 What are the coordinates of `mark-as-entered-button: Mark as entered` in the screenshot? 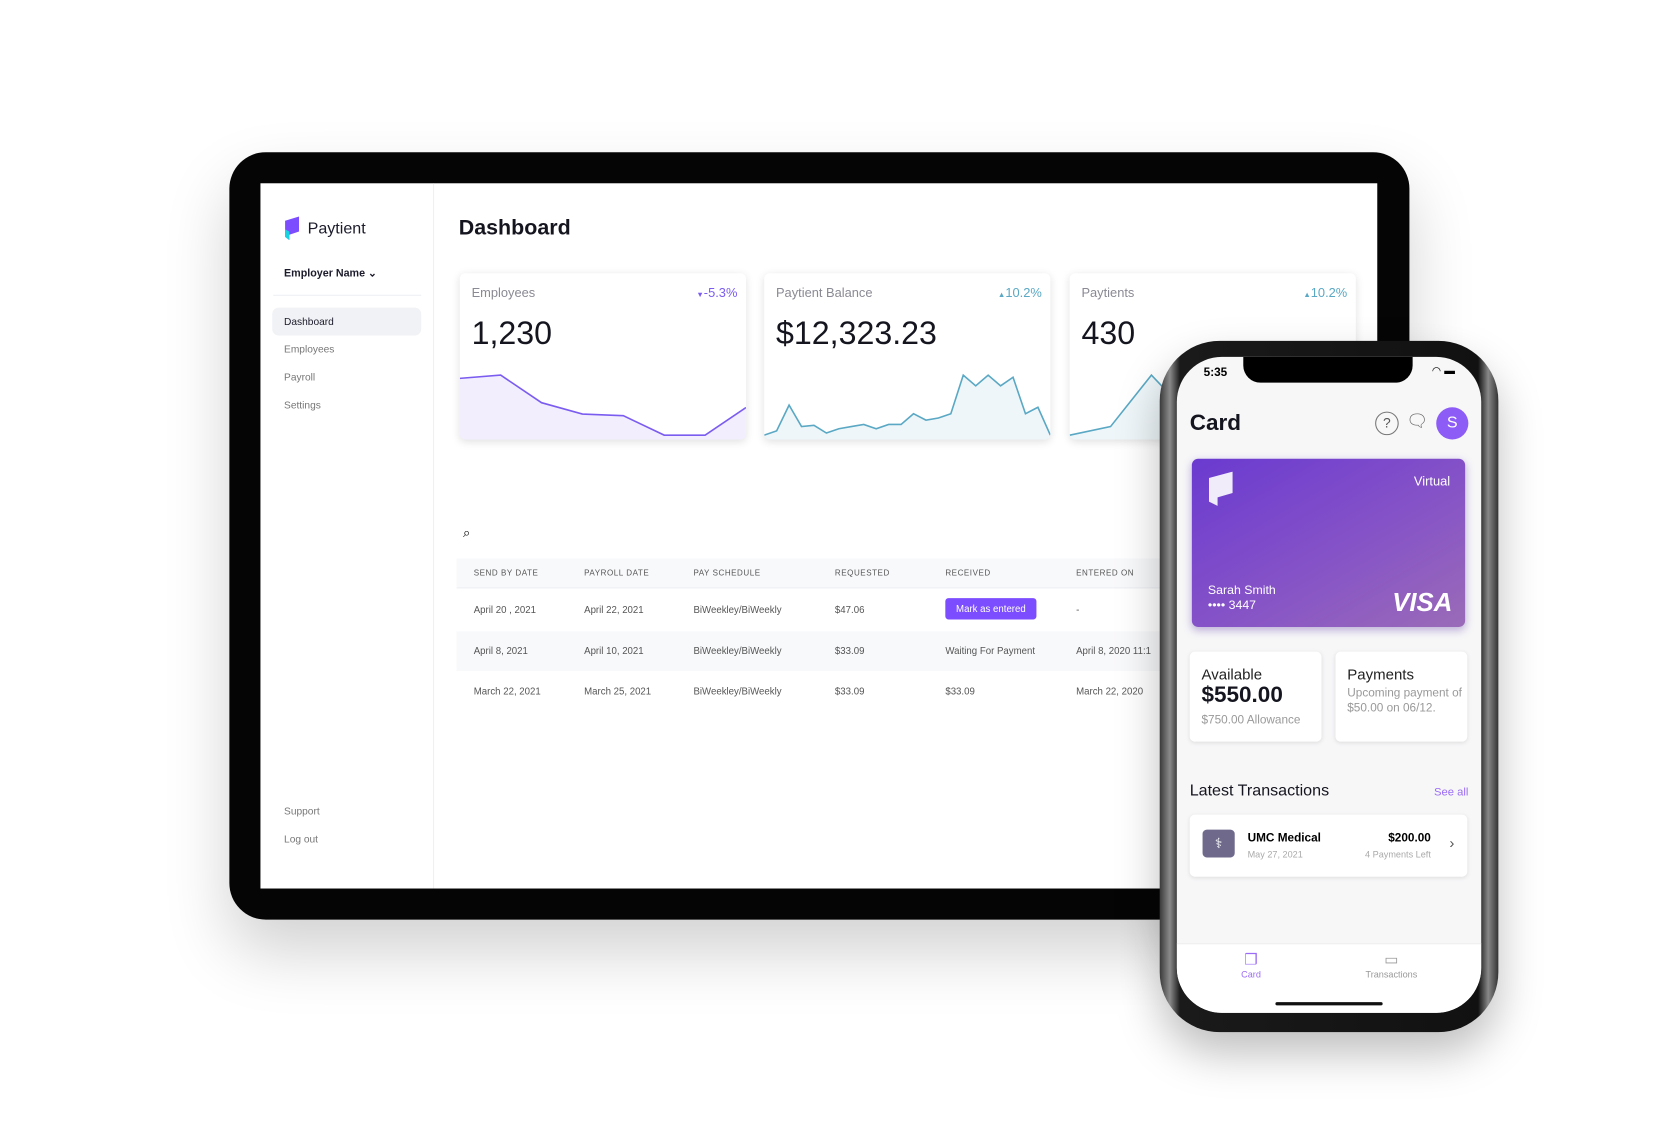 It's located at (991, 609).